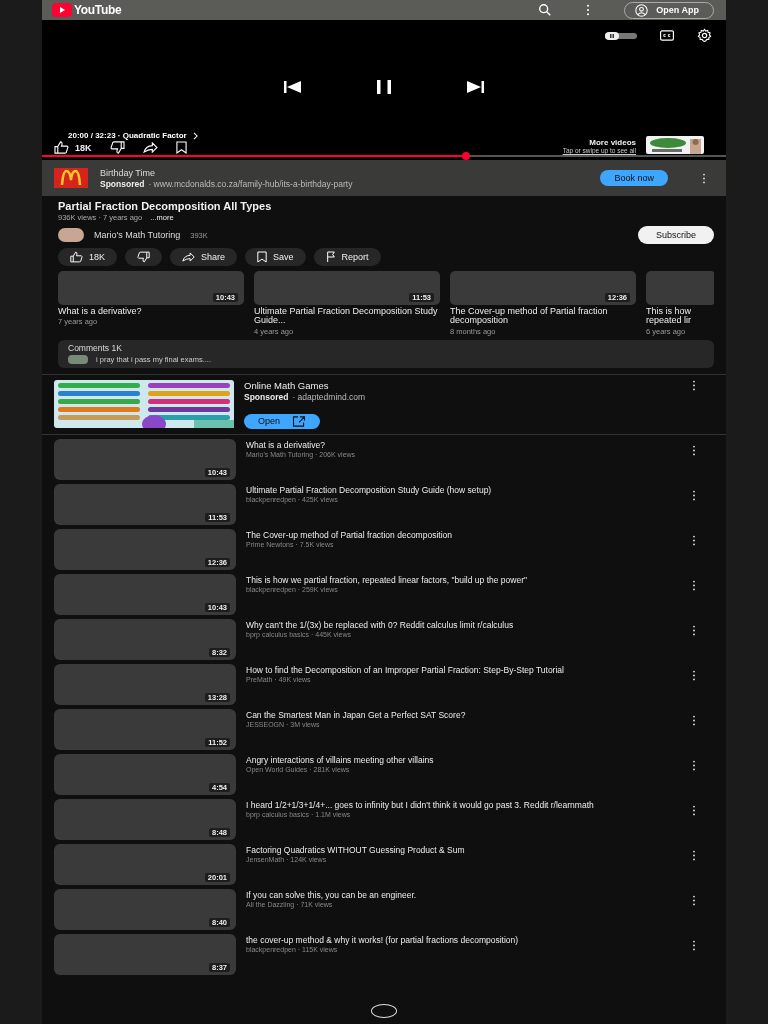 The image size is (768, 1024). What do you see at coordinates (464, 760) in the screenshot?
I see `video-title: Angry interactions of villains meeting other villains` at bounding box center [464, 760].